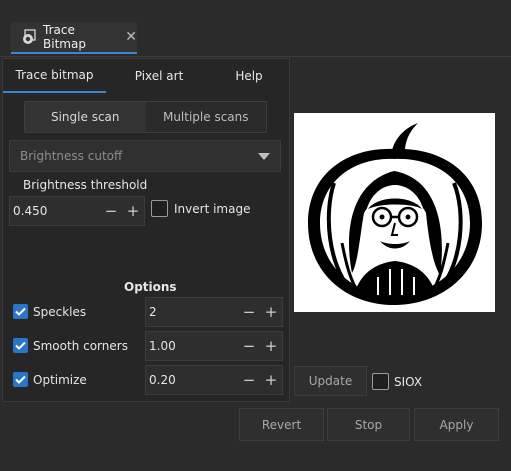  I want to click on speckles-label: Speckles, so click(60, 311).